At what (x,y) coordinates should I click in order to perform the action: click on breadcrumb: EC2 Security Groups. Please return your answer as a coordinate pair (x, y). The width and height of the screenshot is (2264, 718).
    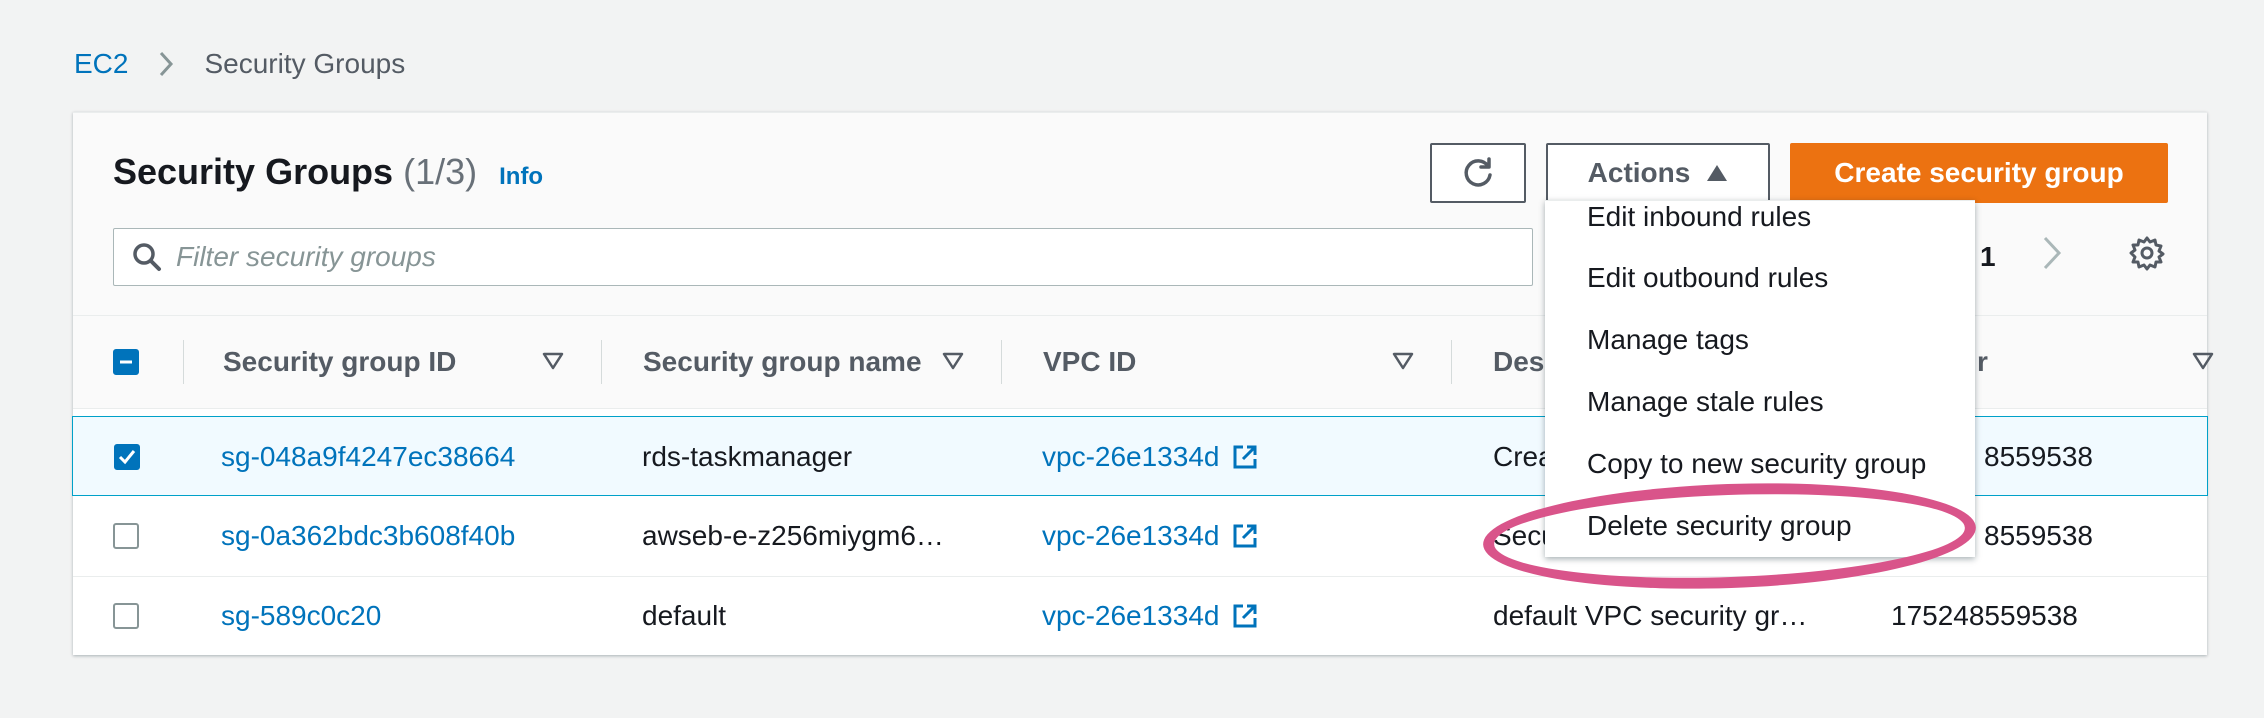
    Looking at the image, I should click on (239, 64).